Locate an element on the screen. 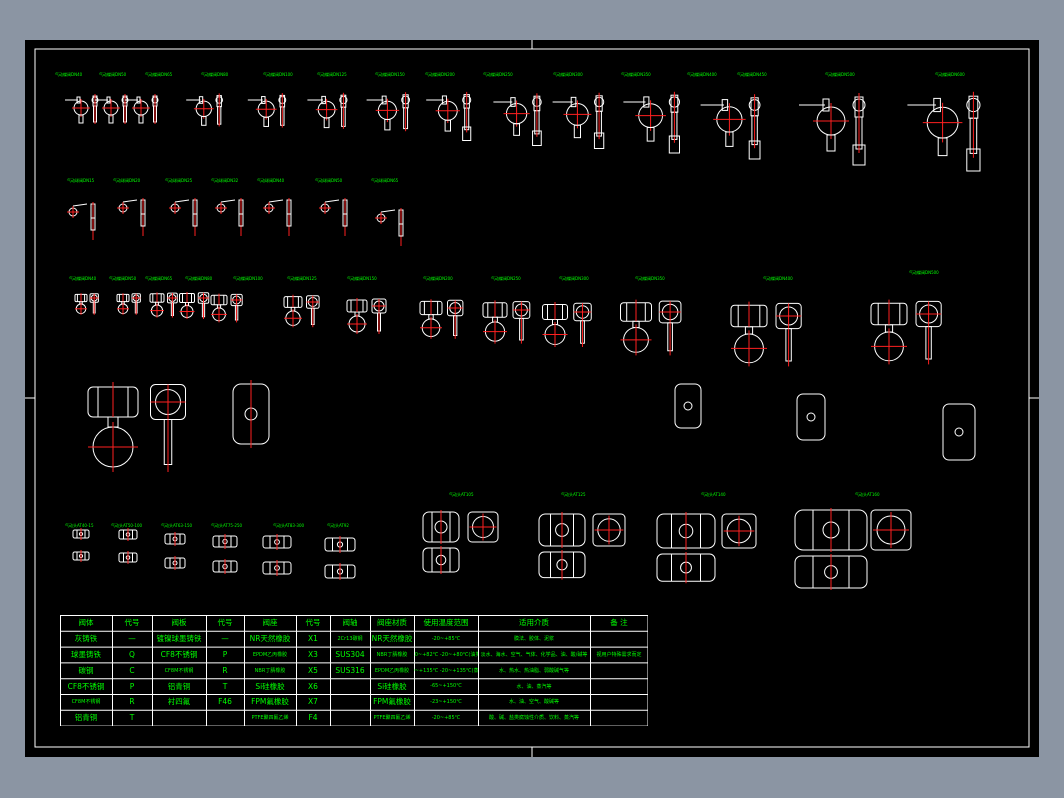 The image size is (1064, 798). table-header-6: 阀轴 is located at coordinates (350, 623).